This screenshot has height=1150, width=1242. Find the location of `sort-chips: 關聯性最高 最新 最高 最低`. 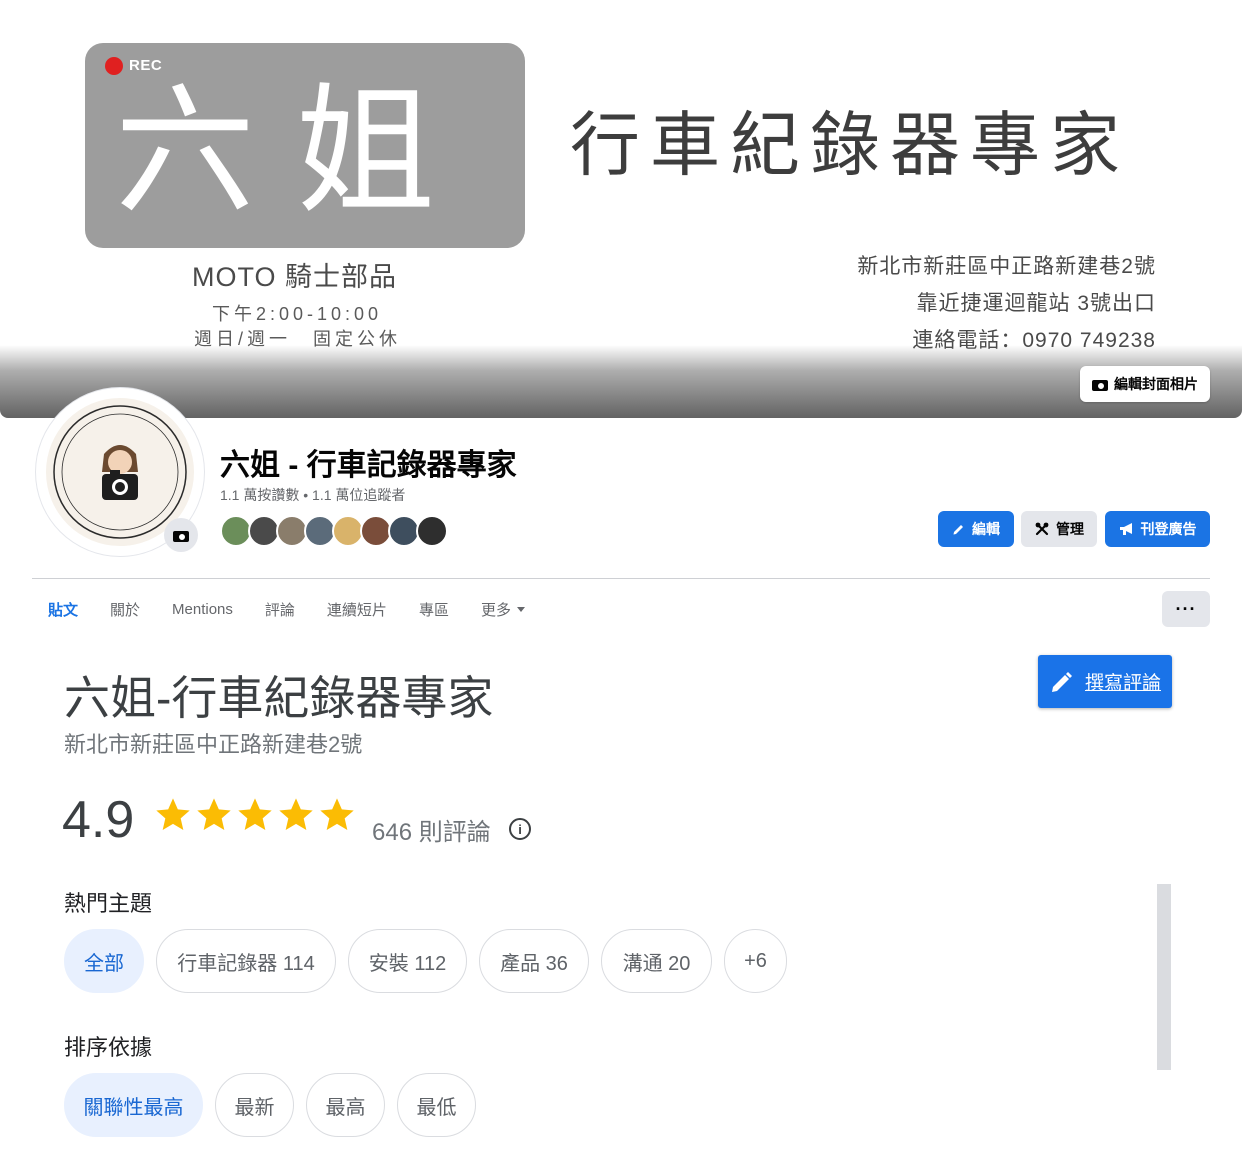

sort-chips: 關聯性最高 最新 最高 最低 is located at coordinates (270, 1105).